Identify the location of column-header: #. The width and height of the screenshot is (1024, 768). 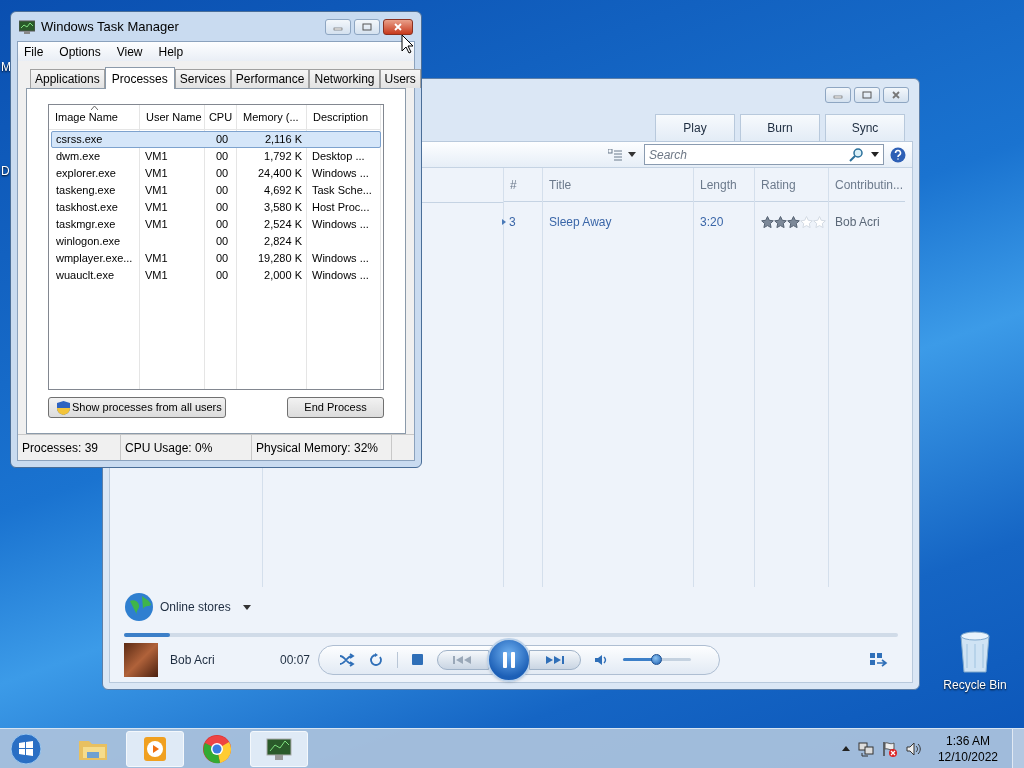
(513, 184).